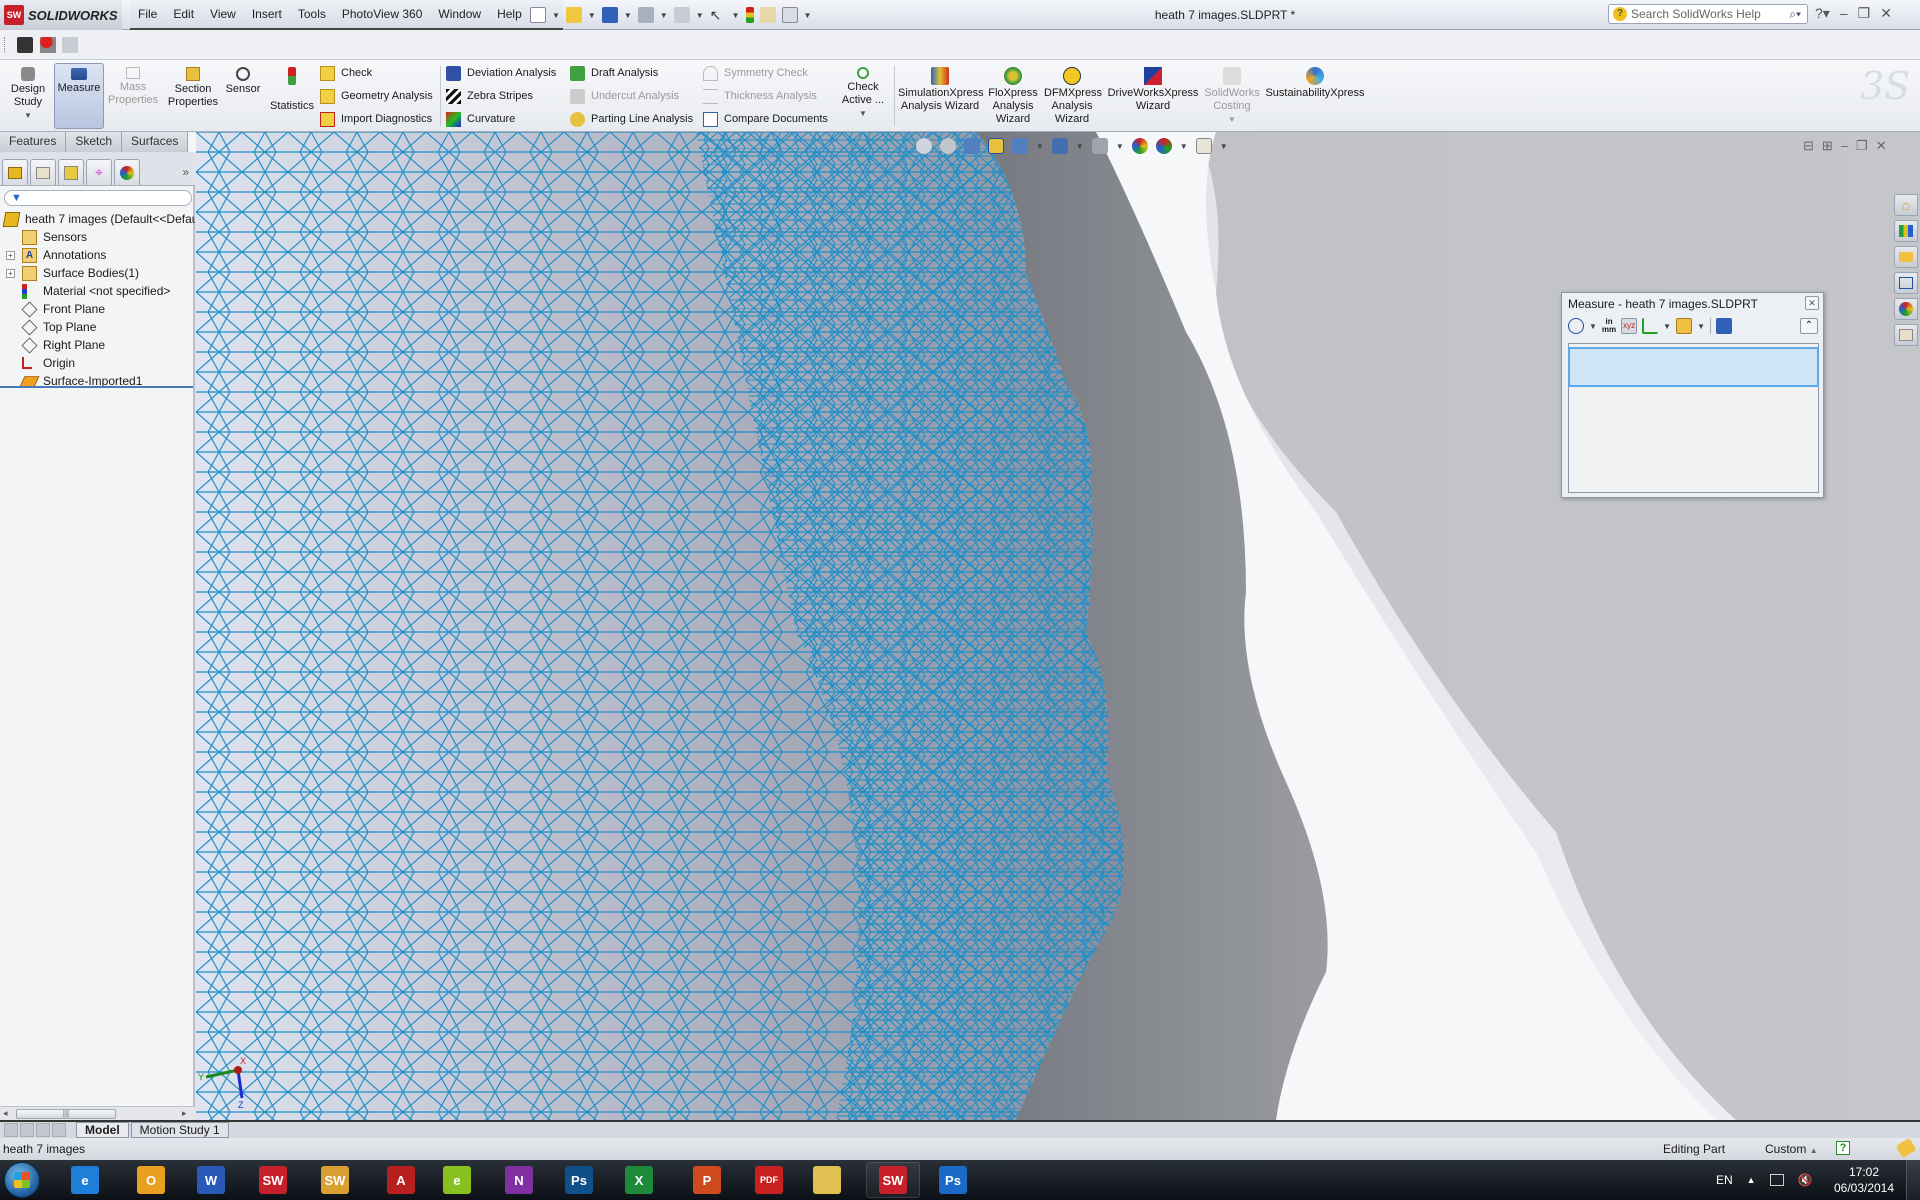 This screenshot has width=1920, height=1200. What do you see at coordinates (609, 15) in the screenshot?
I see `save-icon` at bounding box center [609, 15].